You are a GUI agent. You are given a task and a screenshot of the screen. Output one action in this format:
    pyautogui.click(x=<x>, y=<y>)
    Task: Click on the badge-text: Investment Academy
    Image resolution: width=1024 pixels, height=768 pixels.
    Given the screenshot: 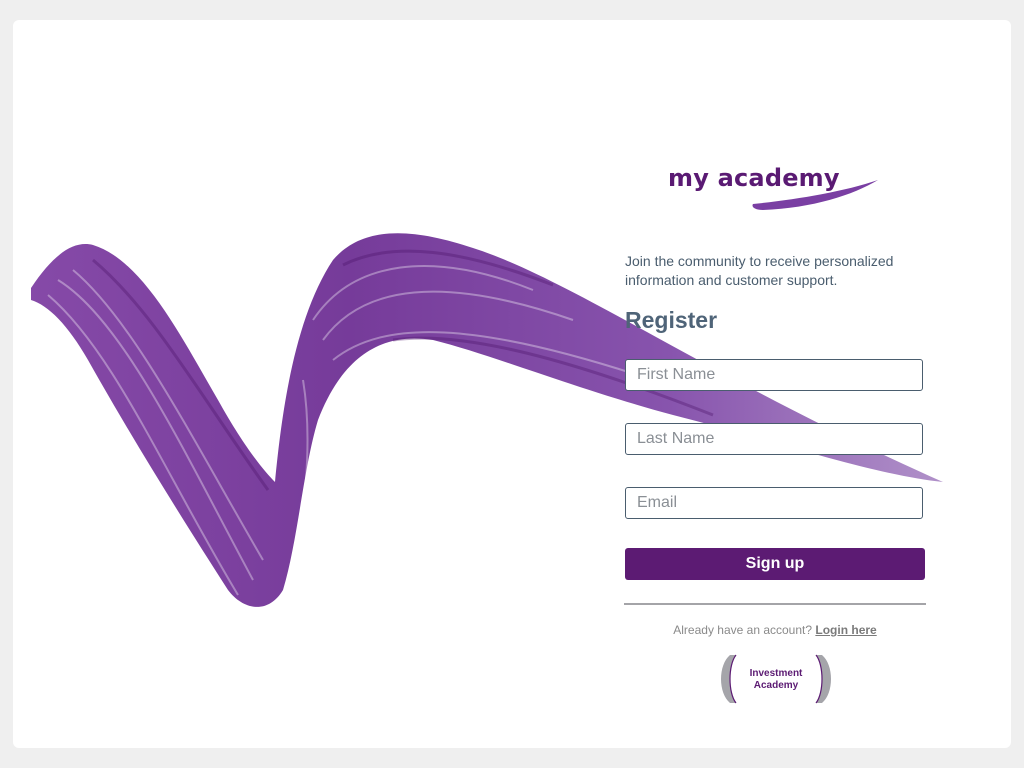 What is the action you would take?
    pyautogui.click(x=776, y=680)
    